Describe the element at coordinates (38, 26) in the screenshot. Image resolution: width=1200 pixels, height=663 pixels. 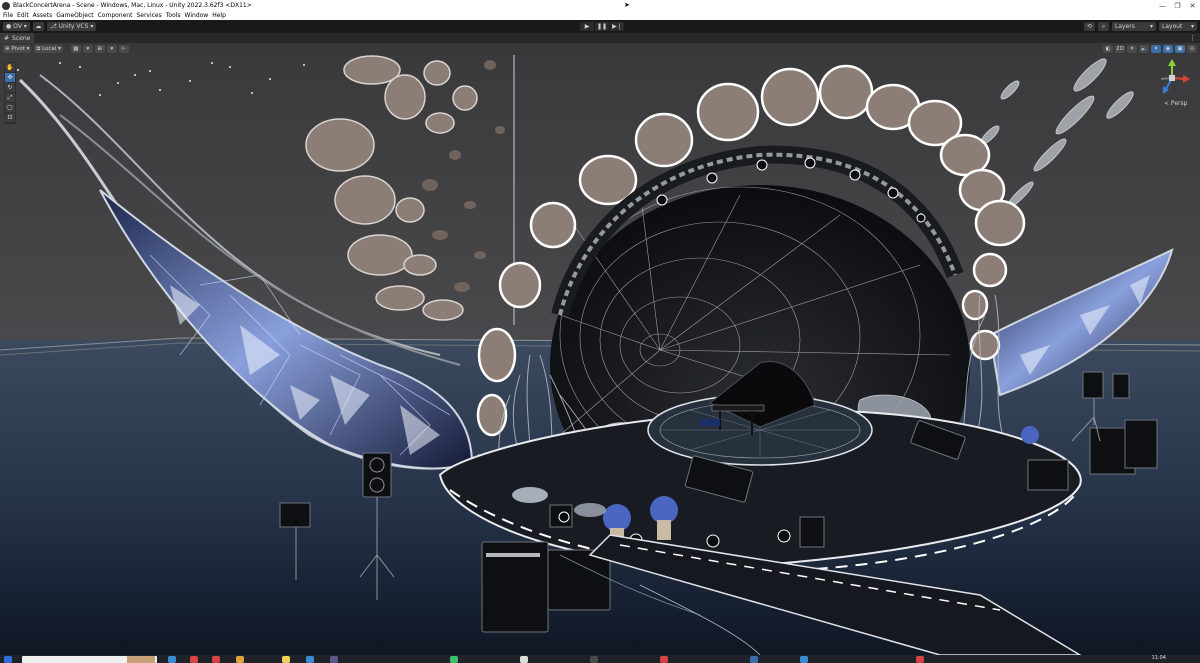
I see `cloud-icon: ☁` at that location.